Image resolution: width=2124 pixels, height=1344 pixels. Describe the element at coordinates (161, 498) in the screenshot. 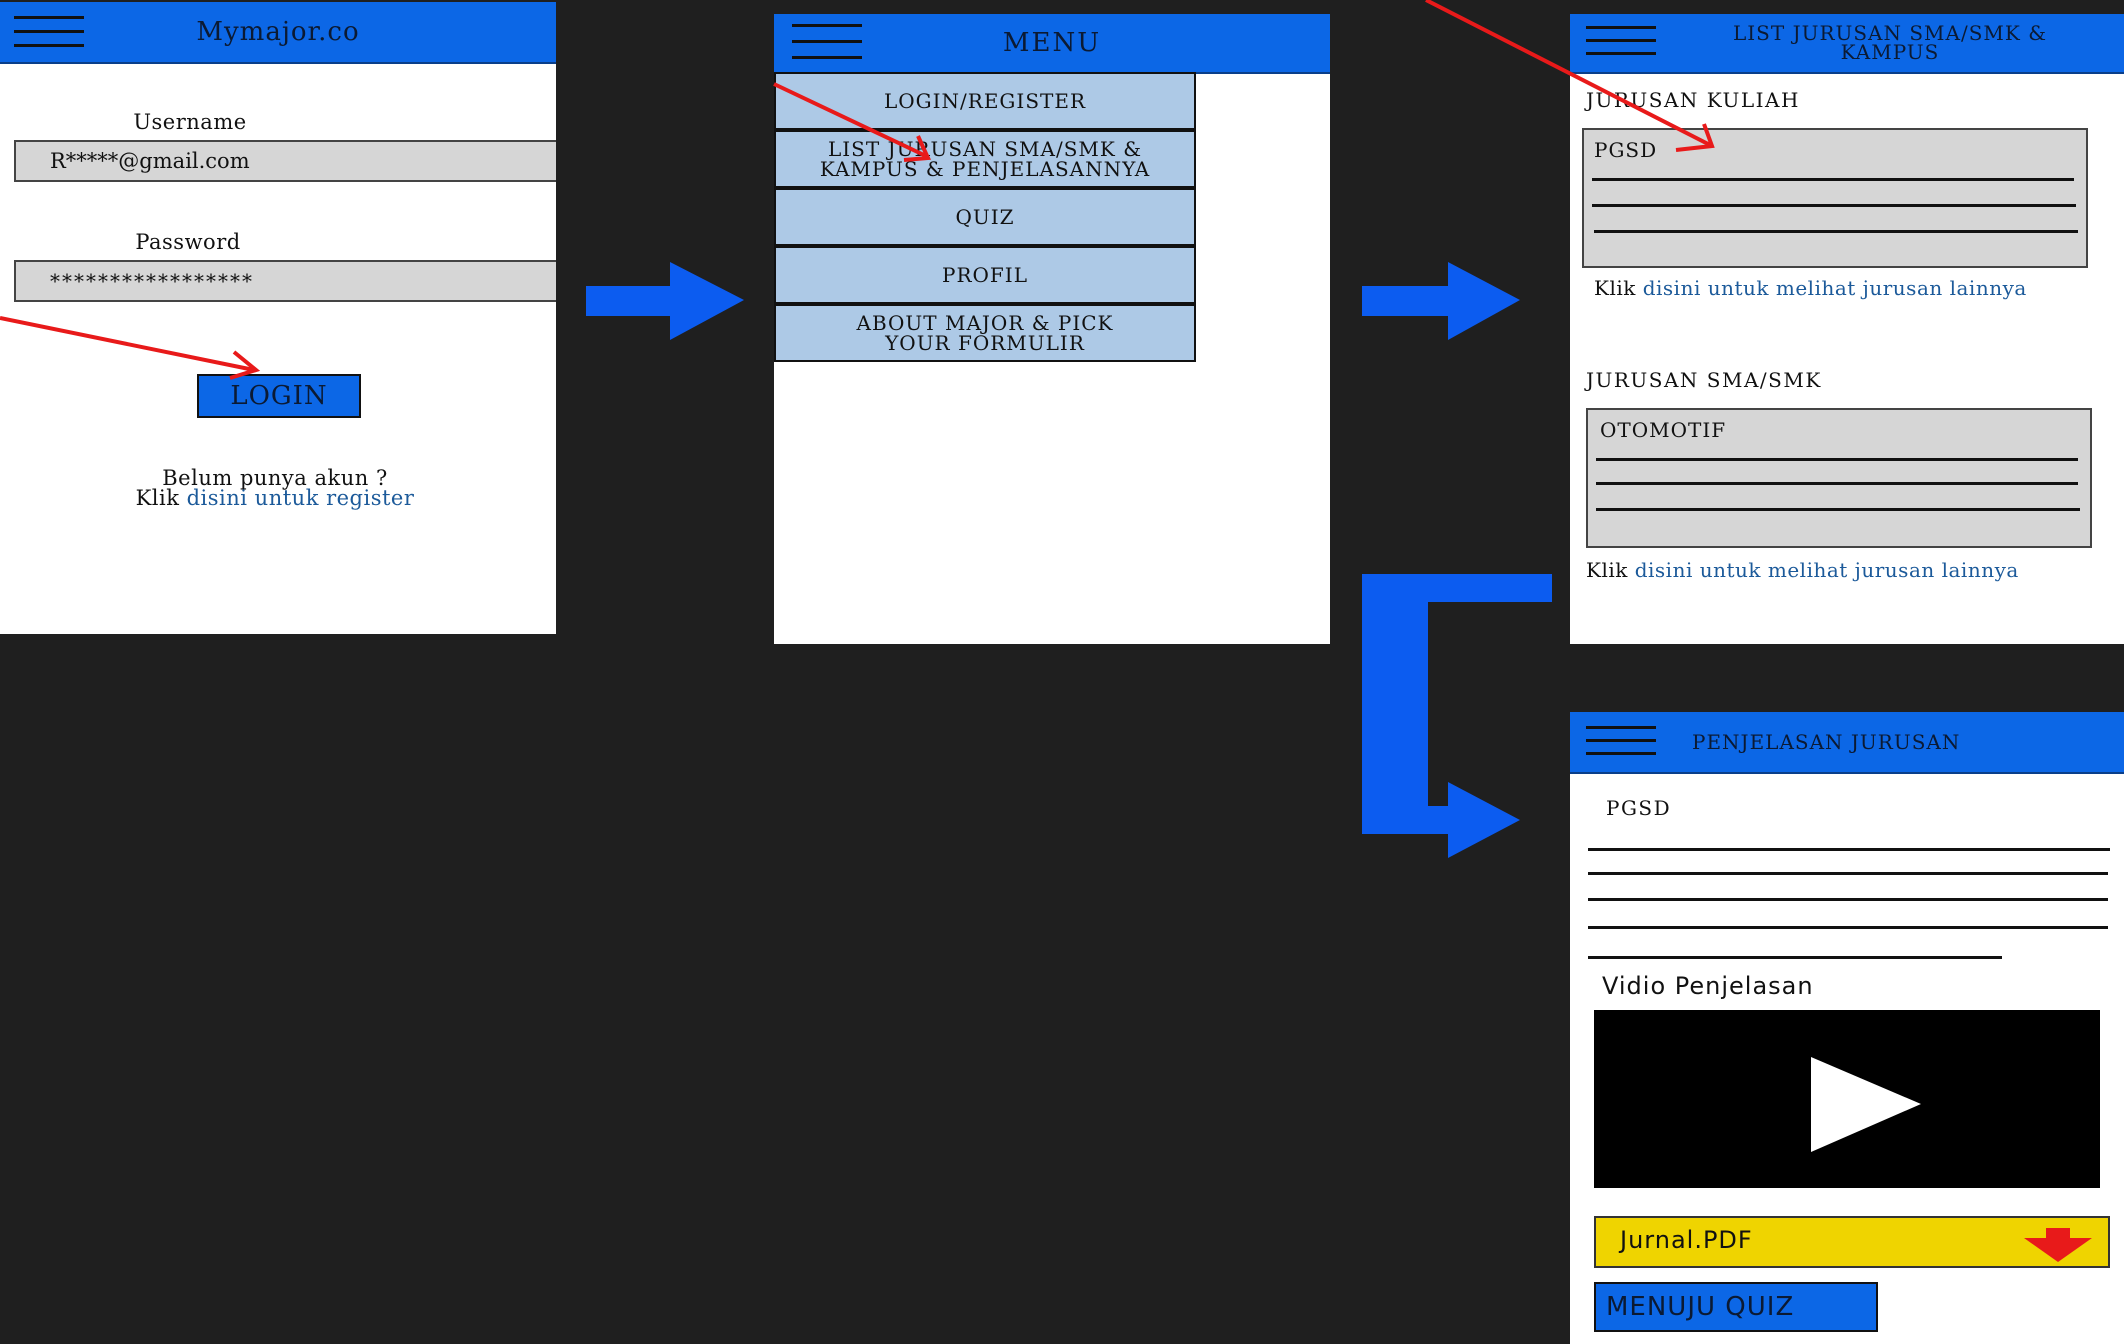

I see `register-prefix: Klik` at that location.